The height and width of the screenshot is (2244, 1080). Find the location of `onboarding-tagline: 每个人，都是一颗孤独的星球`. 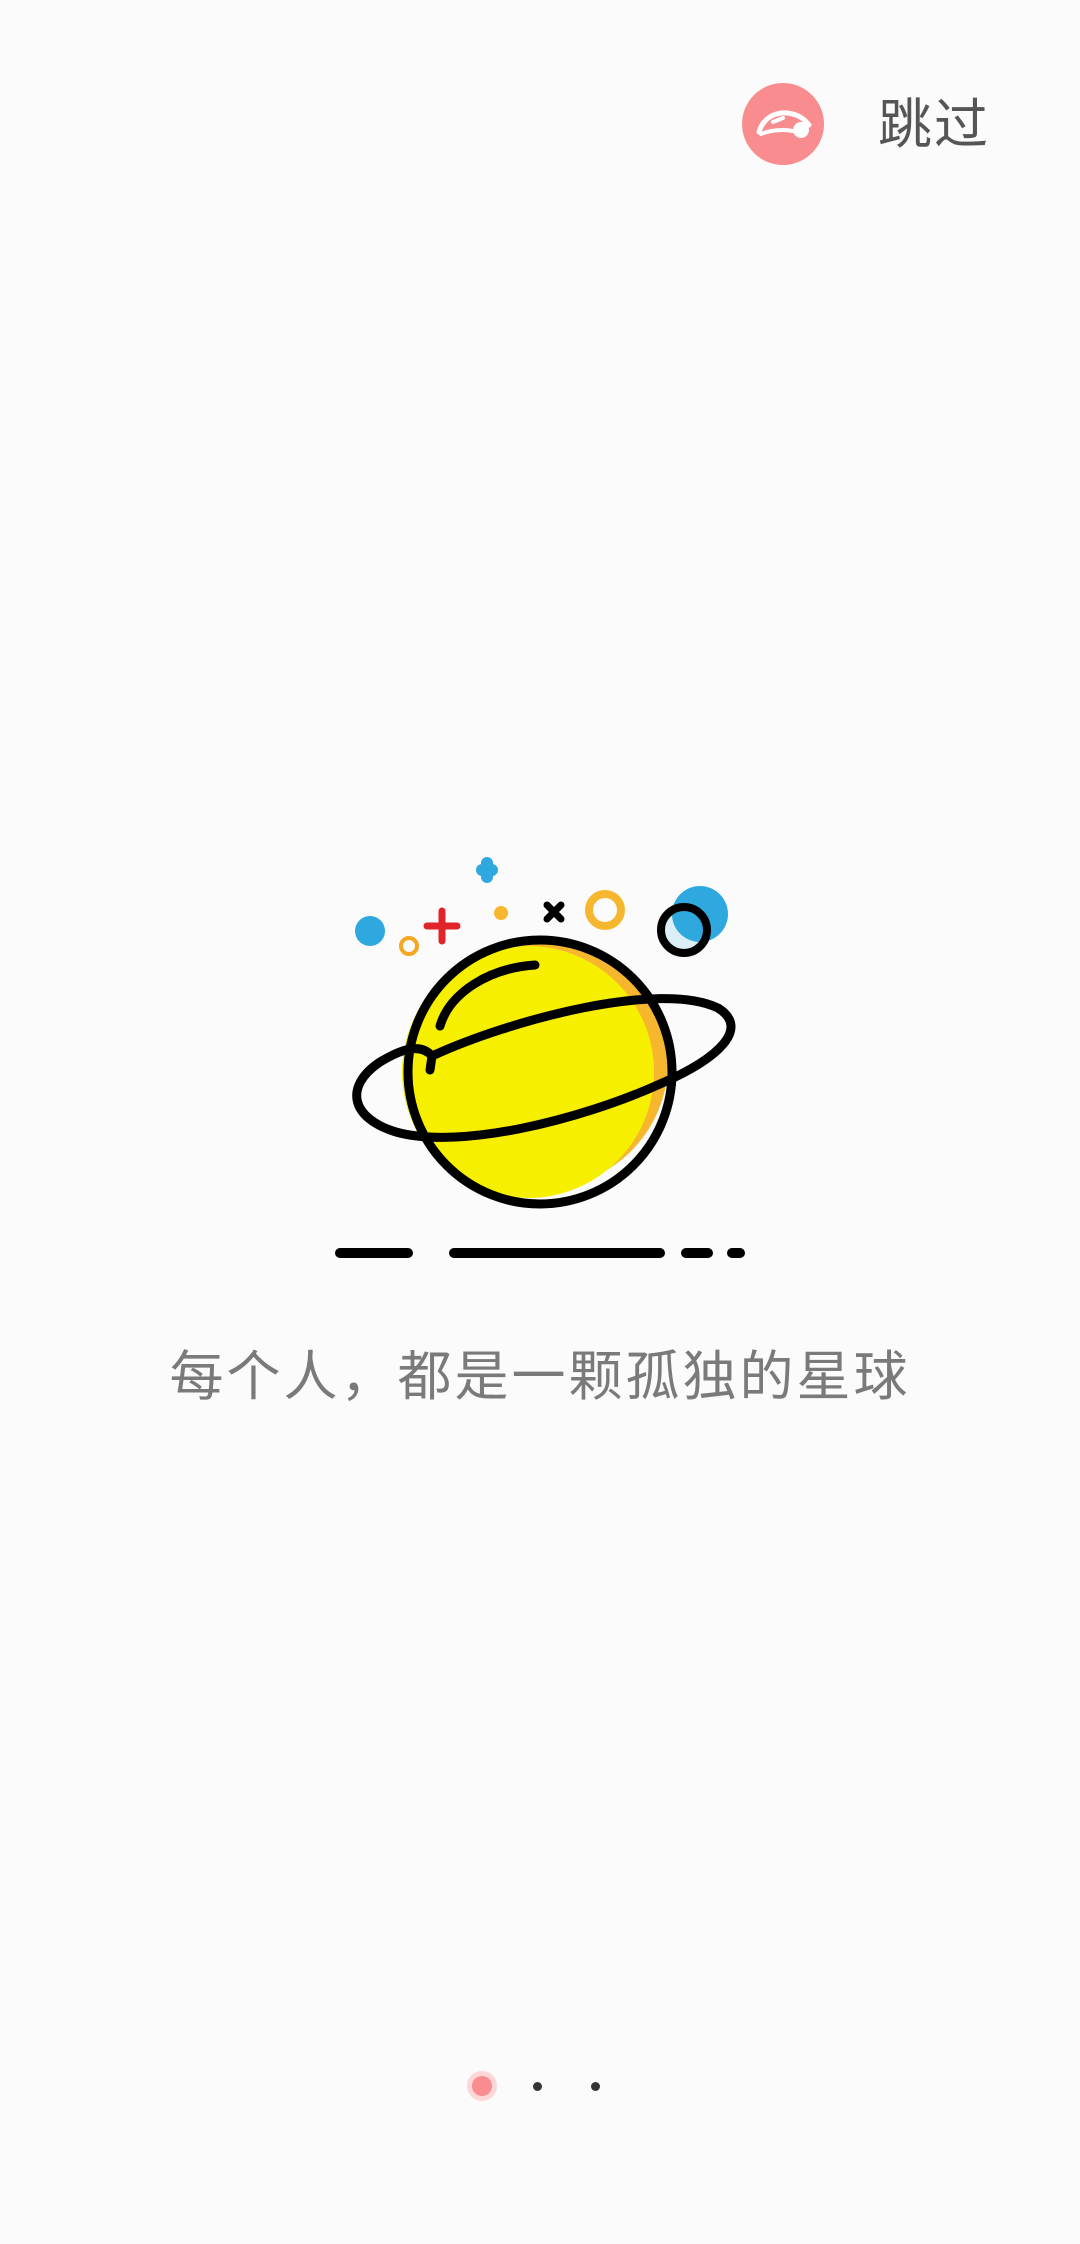

onboarding-tagline: 每个人，都是一颗孤独的星球 is located at coordinates (540, 1376).